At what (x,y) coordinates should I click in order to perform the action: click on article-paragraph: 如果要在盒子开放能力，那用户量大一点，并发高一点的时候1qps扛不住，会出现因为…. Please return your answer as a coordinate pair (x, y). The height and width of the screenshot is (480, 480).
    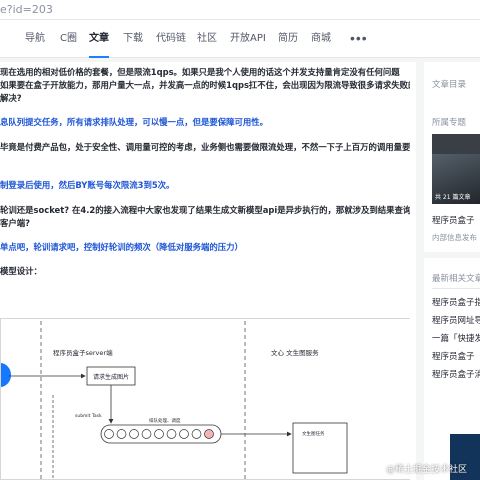
    Looking at the image, I should click on (205, 85).